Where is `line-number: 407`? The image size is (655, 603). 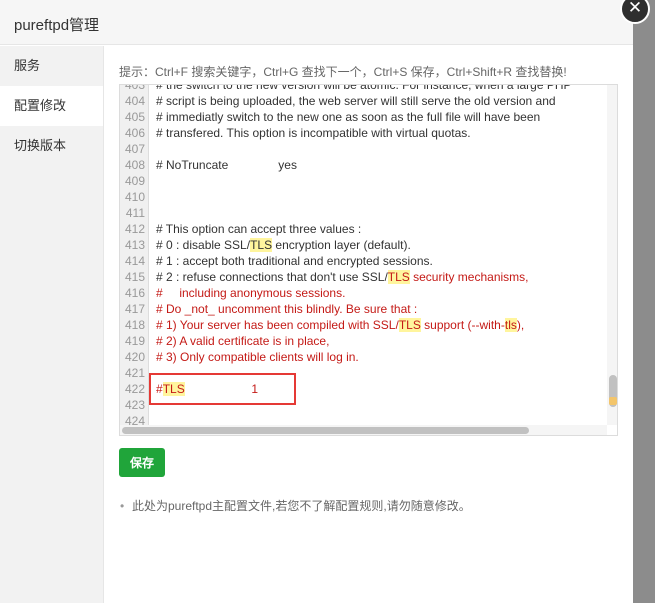 line-number: 407 is located at coordinates (134, 149).